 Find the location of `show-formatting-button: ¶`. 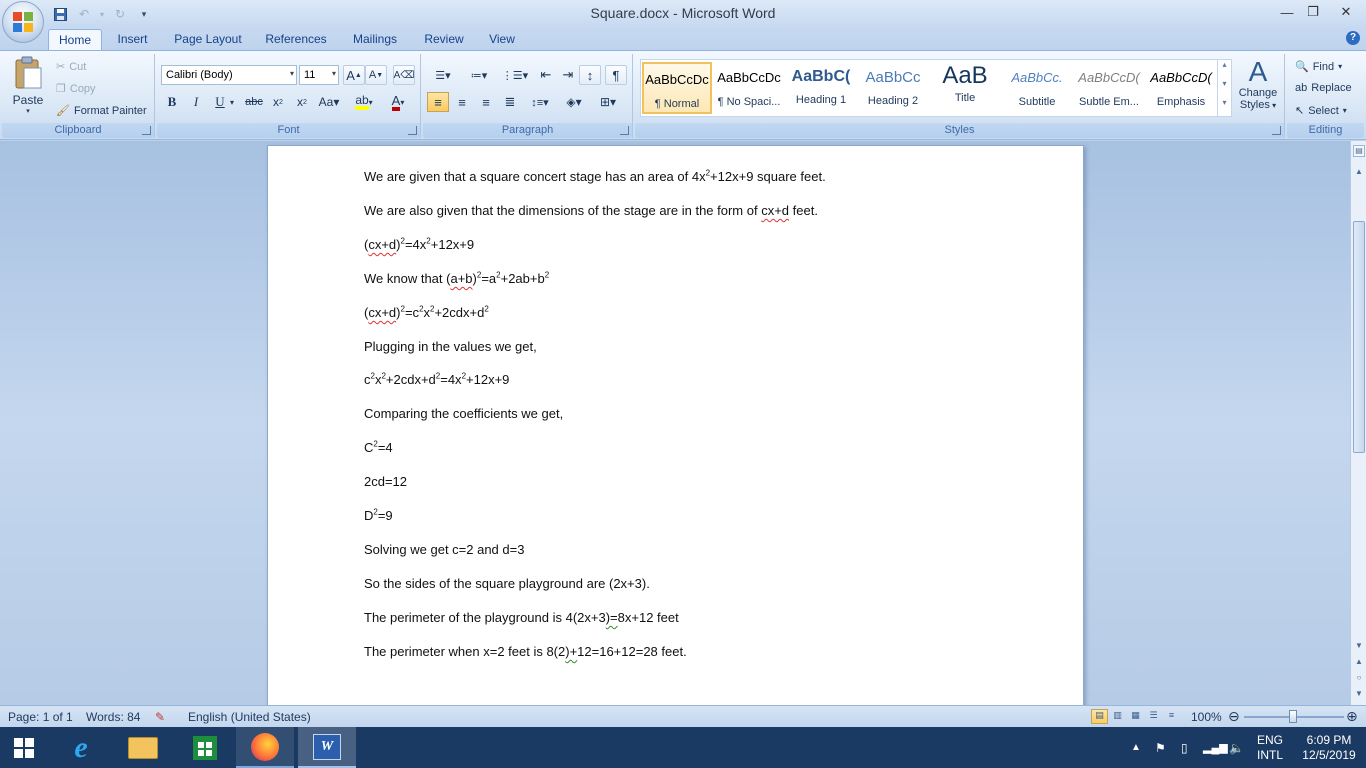

show-formatting-button: ¶ is located at coordinates (616, 75).